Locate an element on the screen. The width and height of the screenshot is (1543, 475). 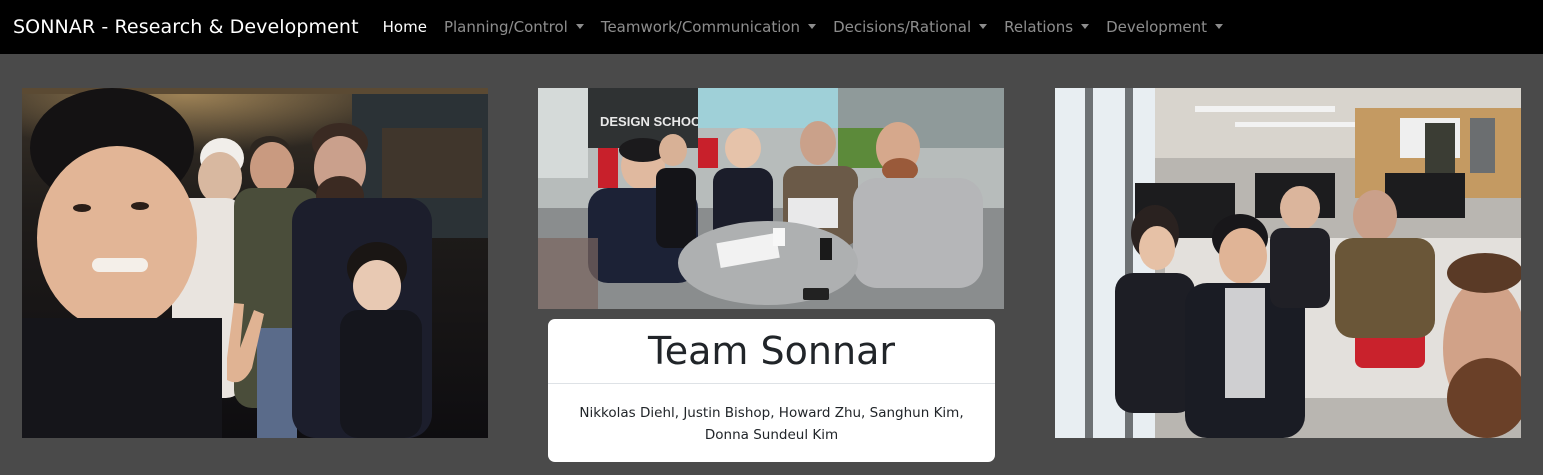
nav-item-relations-label: Relations is located at coordinates (1039, 27).